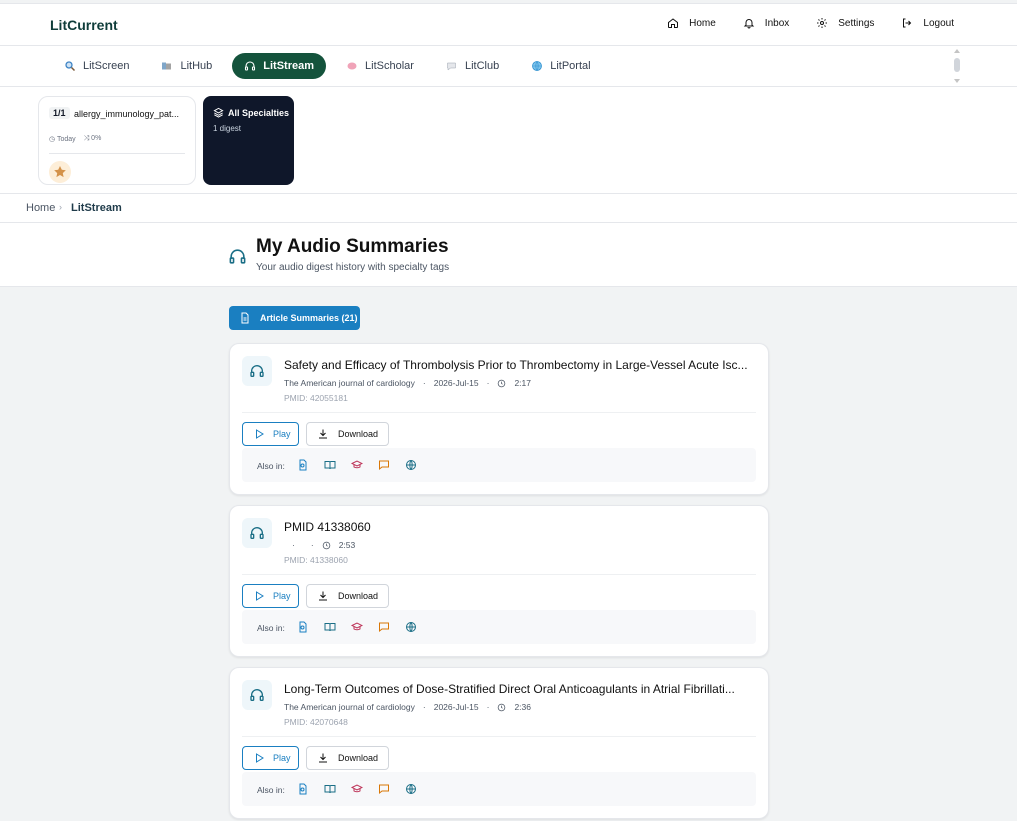 Image resolution: width=1017 pixels, height=821 pixels. I want to click on tab-lithub: LitHub, so click(186, 66).